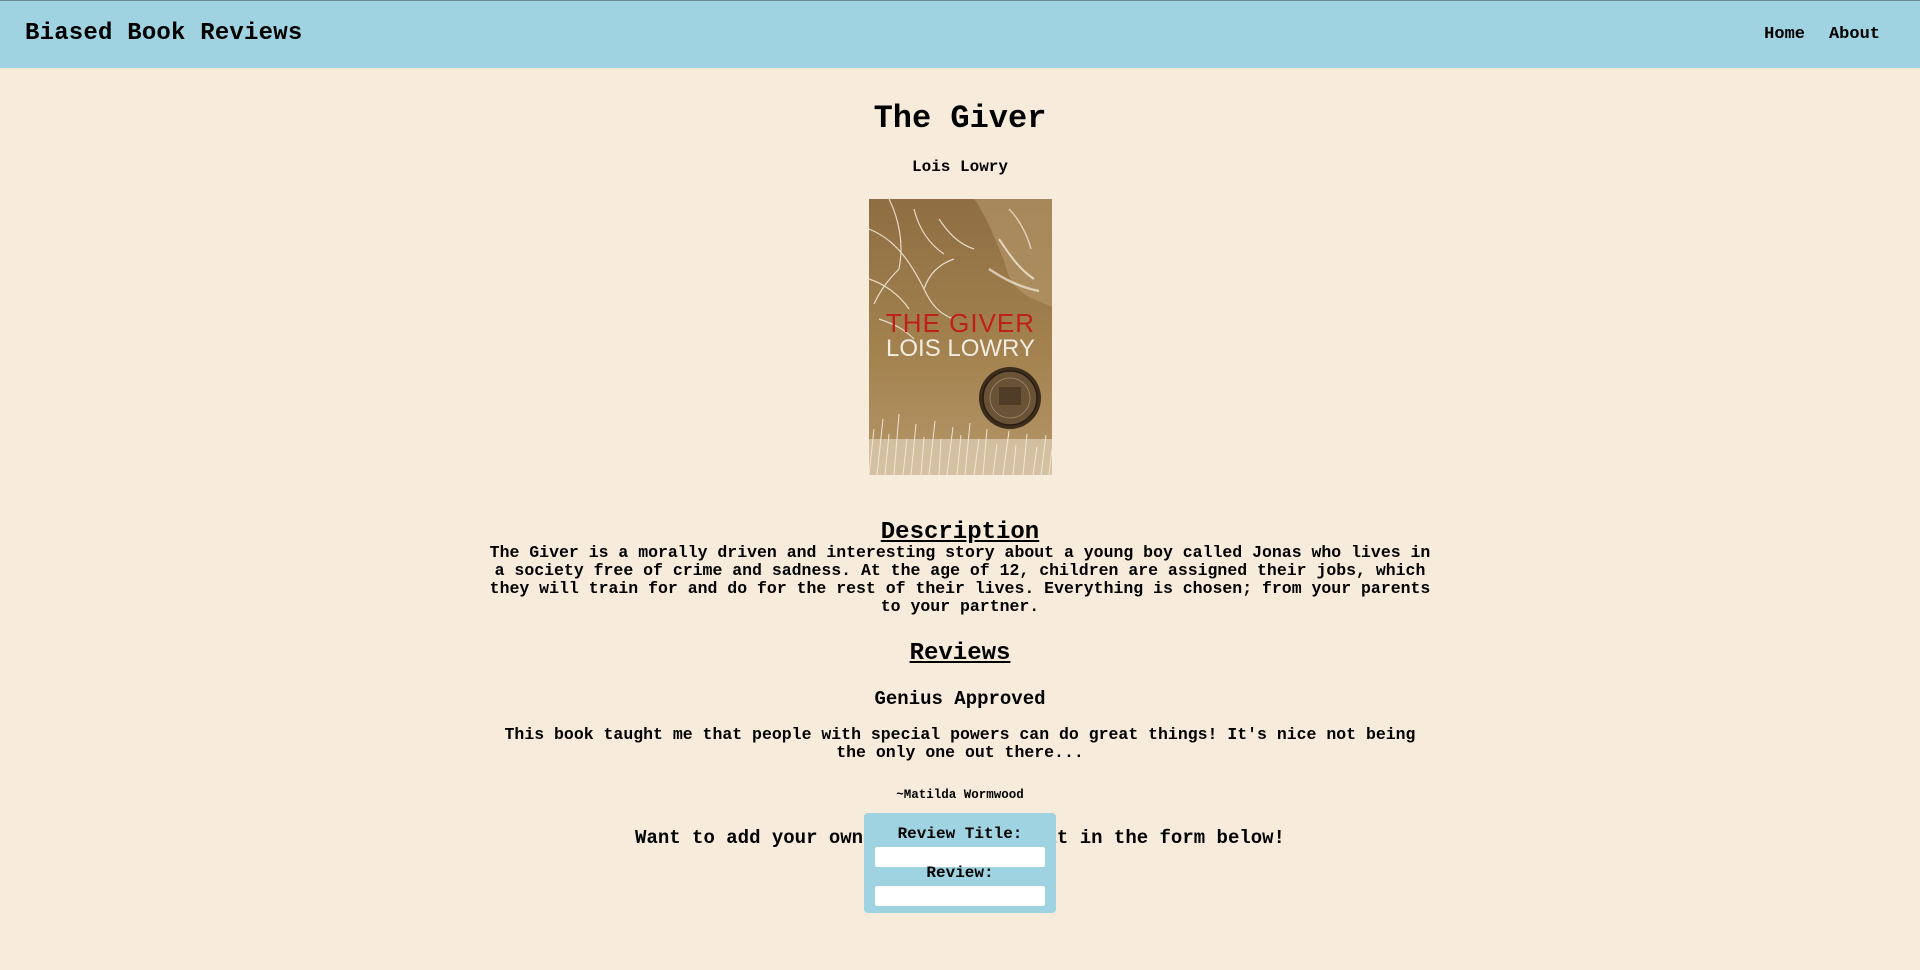  Describe the element at coordinates (960, 834) in the screenshot. I see `review-title-label: Review Title:` at that location.